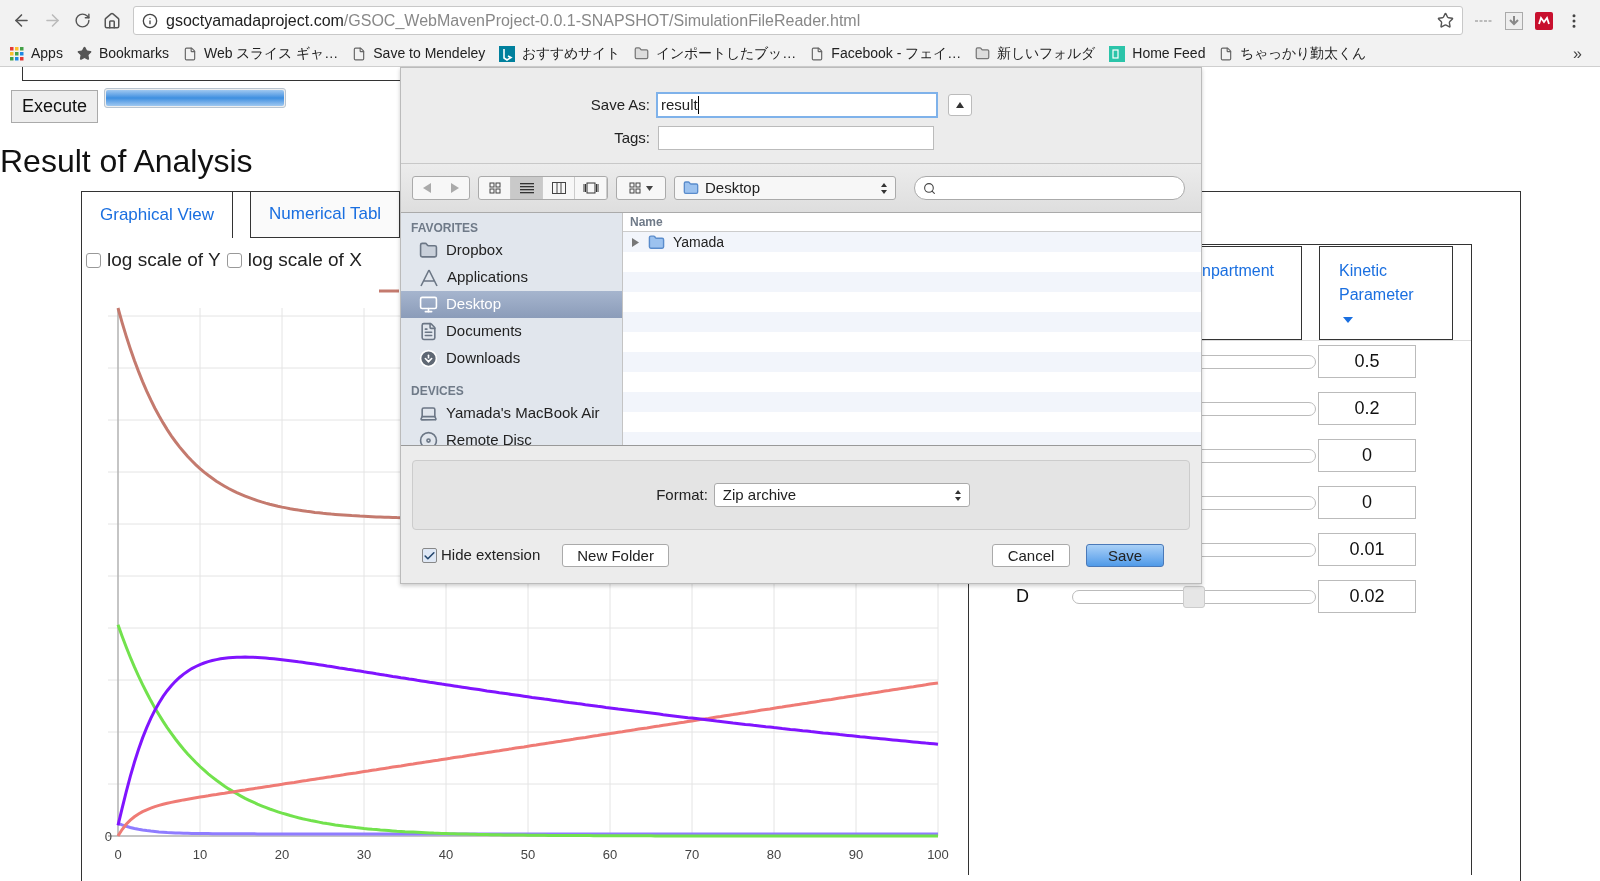  Describe the element at coordinates (429, 555) in the screenshot. I see `hide-extension-checkbox` at that location.